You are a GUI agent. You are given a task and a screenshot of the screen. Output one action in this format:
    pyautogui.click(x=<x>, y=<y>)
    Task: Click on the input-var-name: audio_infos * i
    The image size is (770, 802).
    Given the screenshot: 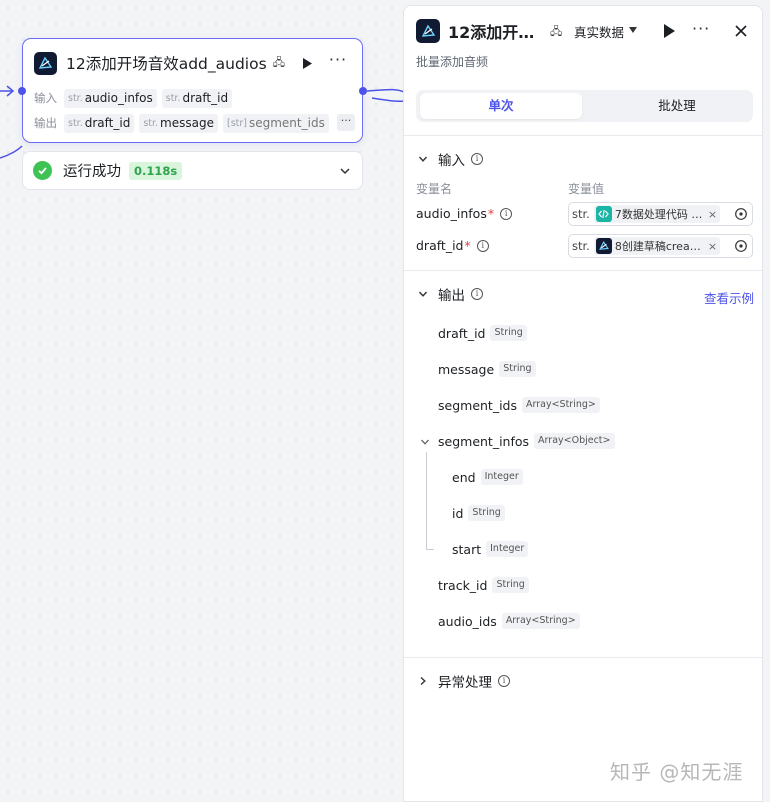 What is the action you would take?
    pyautogui.click(x=464, y=213)
    